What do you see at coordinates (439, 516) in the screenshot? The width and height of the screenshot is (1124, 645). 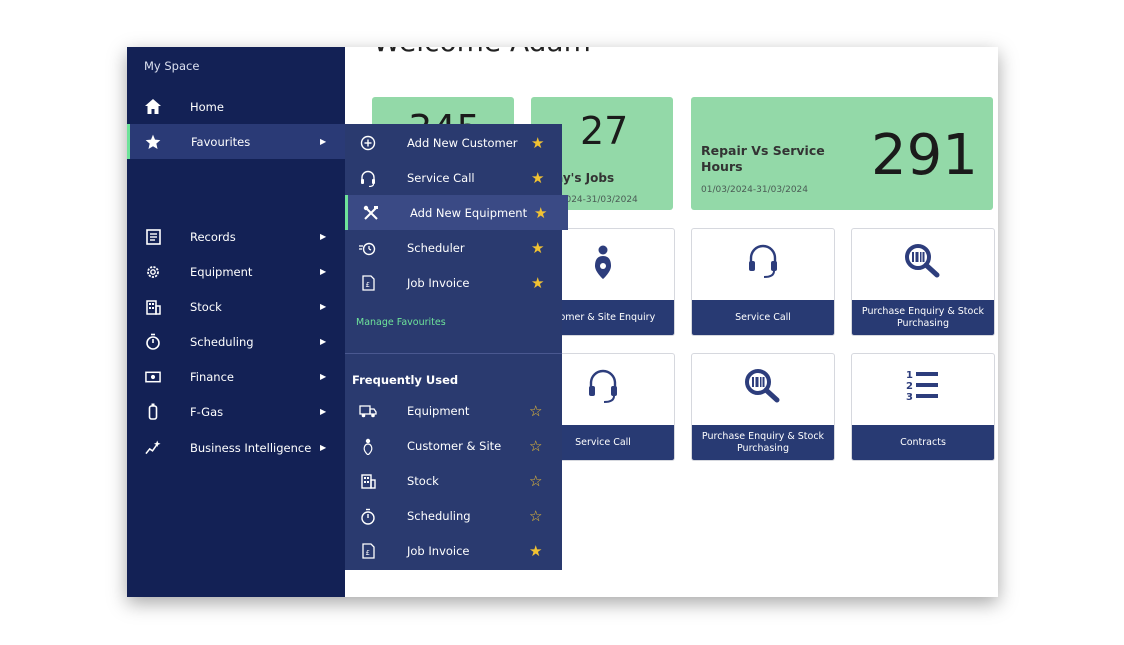 I see `frequent-item-label: Scheduling` at bounding box center [439, 516].